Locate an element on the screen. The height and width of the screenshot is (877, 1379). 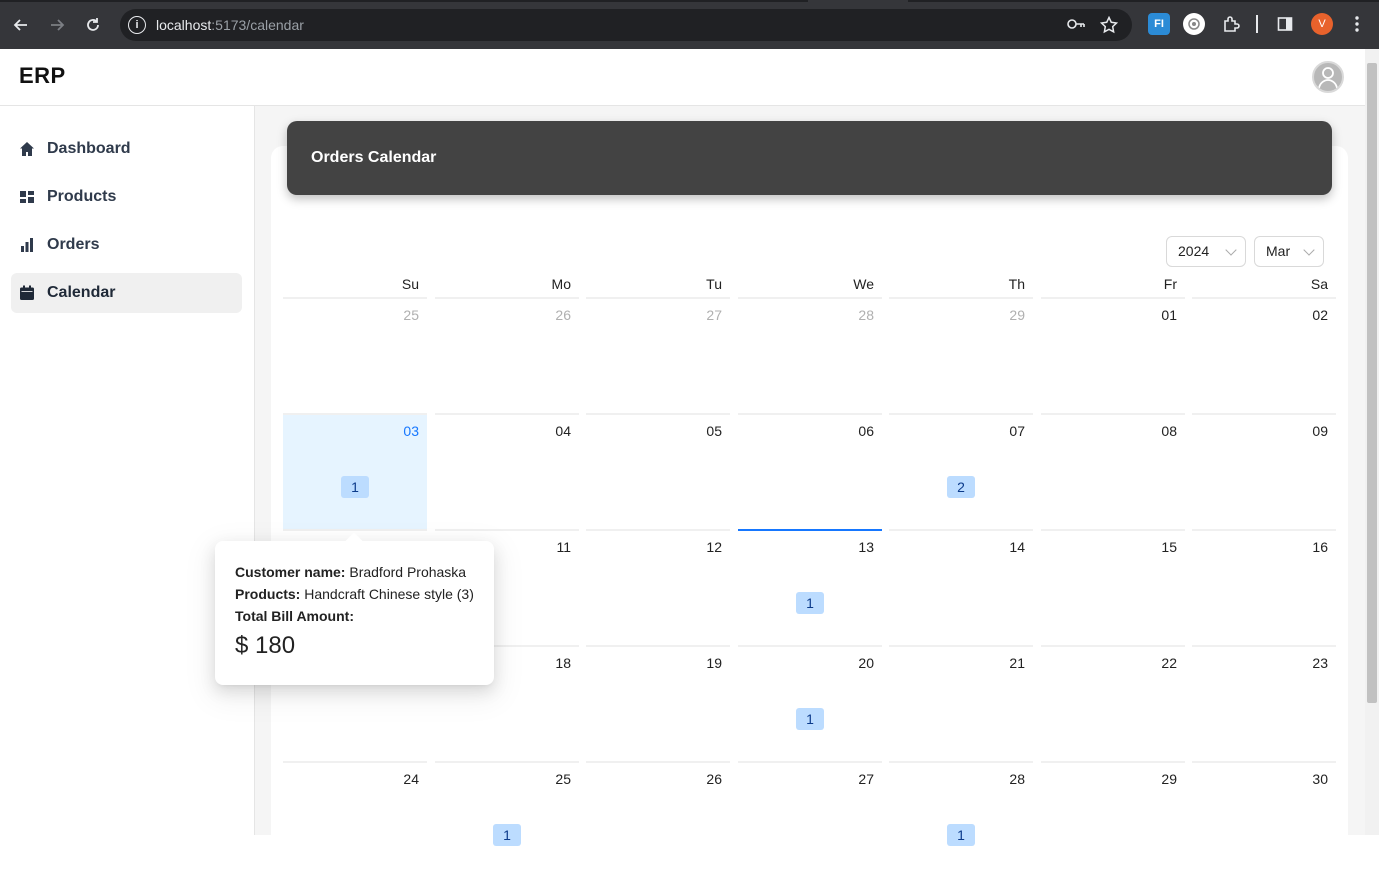
site-info-icon: i is located at coordinates (137, 25).